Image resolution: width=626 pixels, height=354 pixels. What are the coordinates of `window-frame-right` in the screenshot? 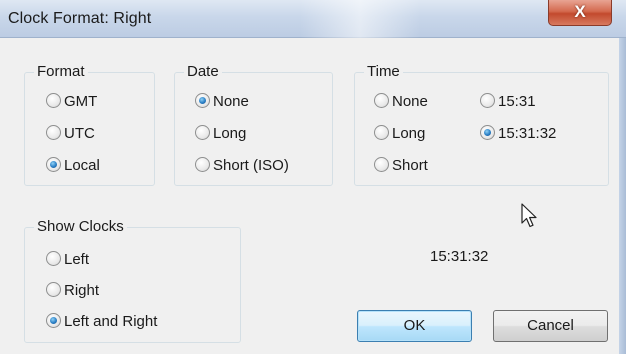 It's located at (622, 196).